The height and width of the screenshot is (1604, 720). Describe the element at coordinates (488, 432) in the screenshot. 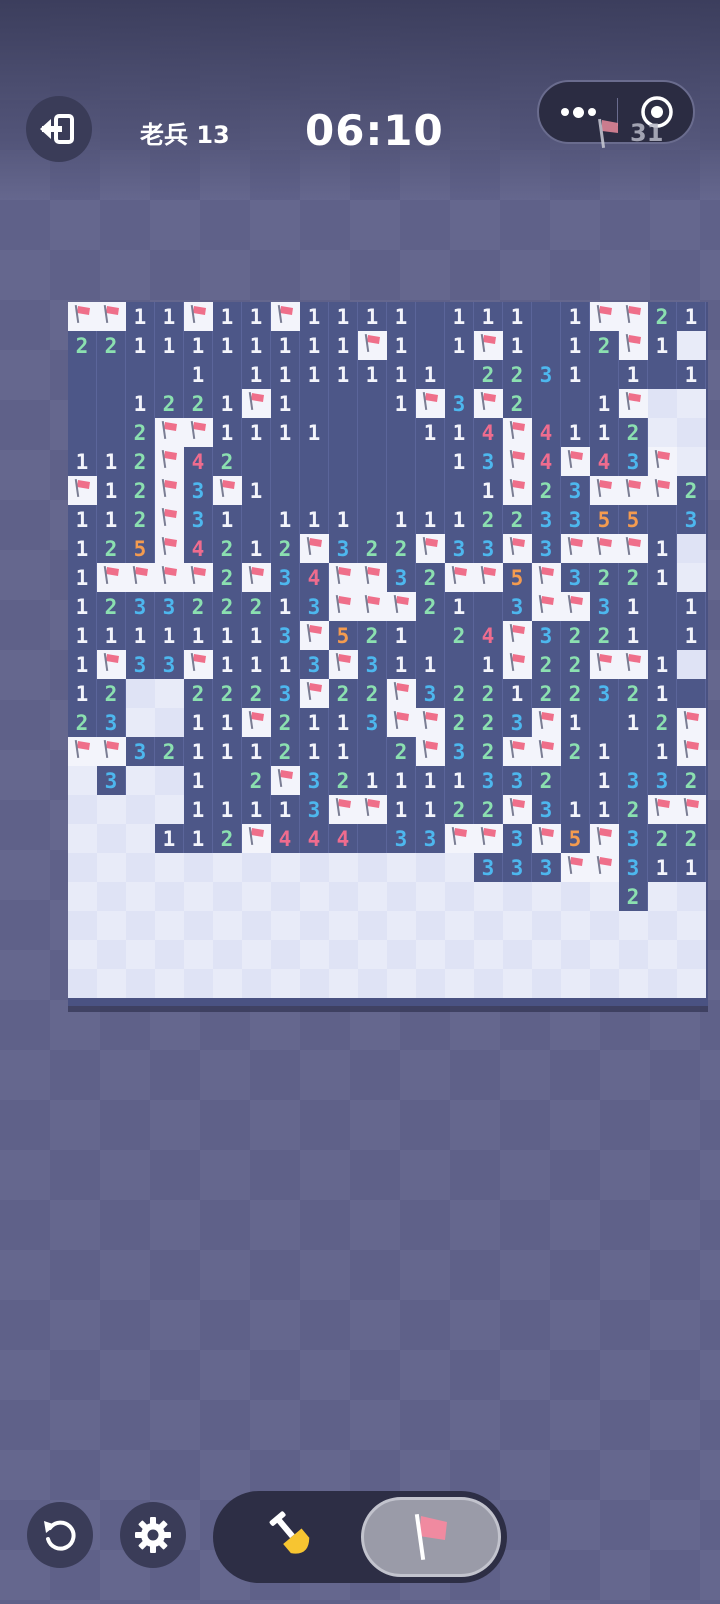

I see `number-cell: 4` at that location.